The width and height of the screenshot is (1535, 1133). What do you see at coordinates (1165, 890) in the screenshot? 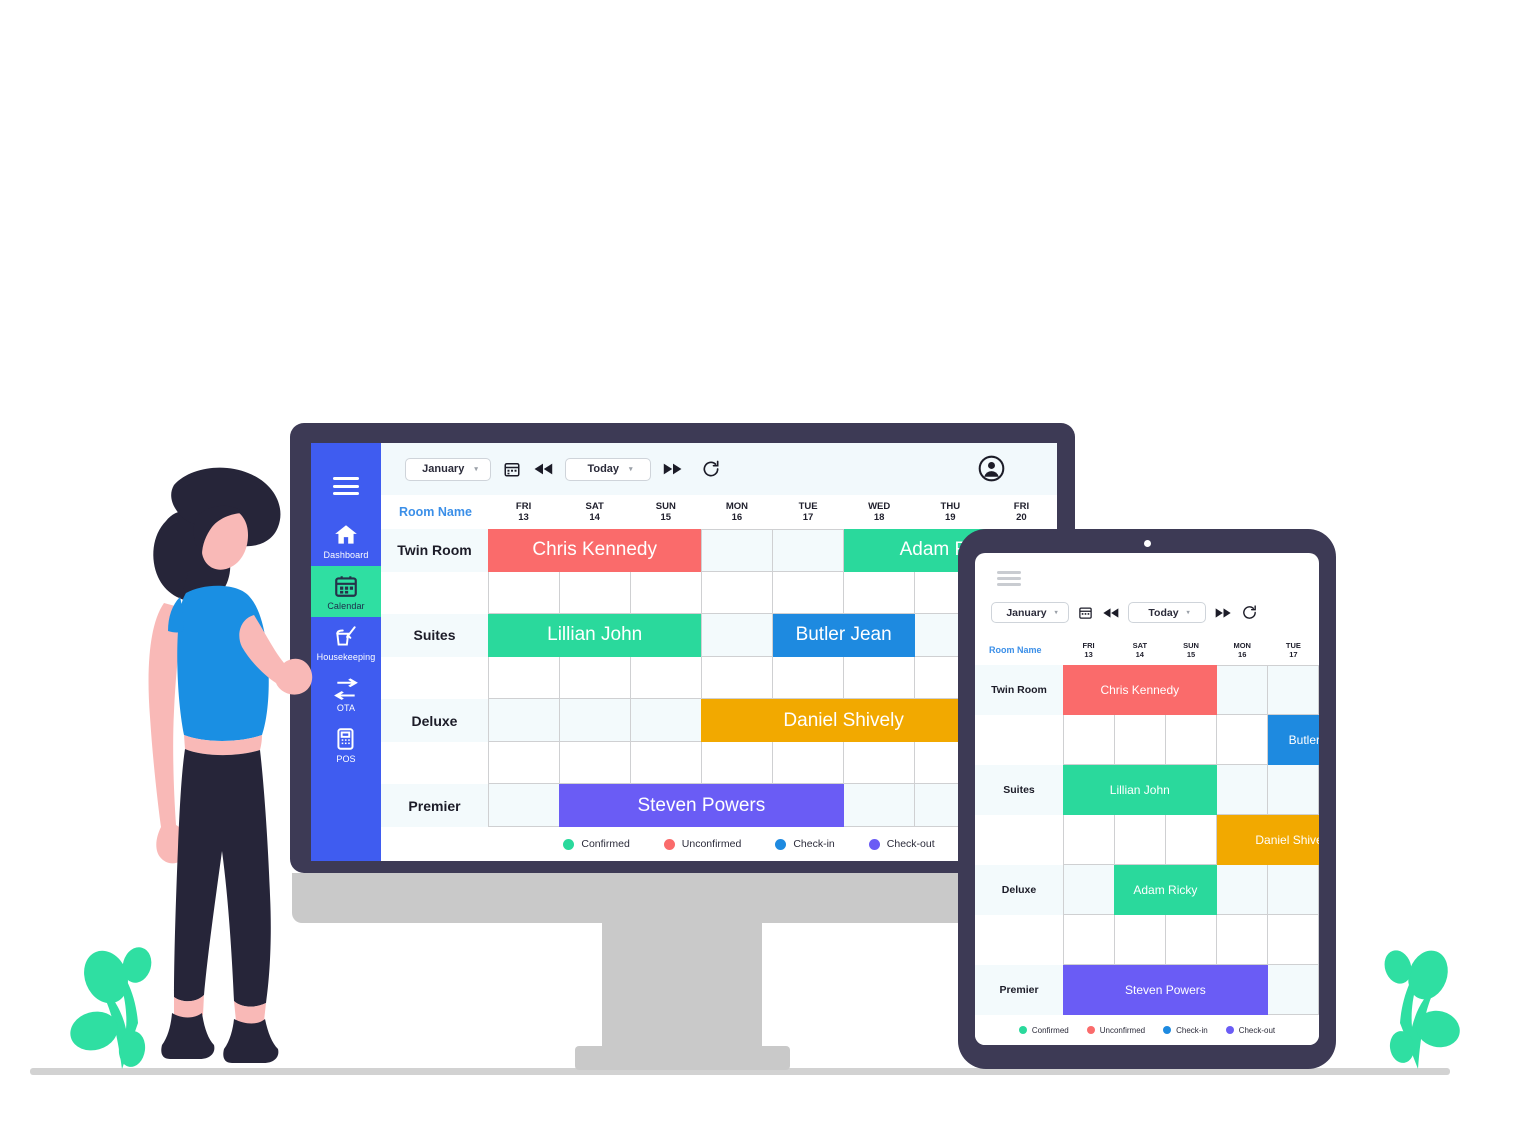
I see `booking-block: Adam Ricky` at bounding box center [1165, 890].